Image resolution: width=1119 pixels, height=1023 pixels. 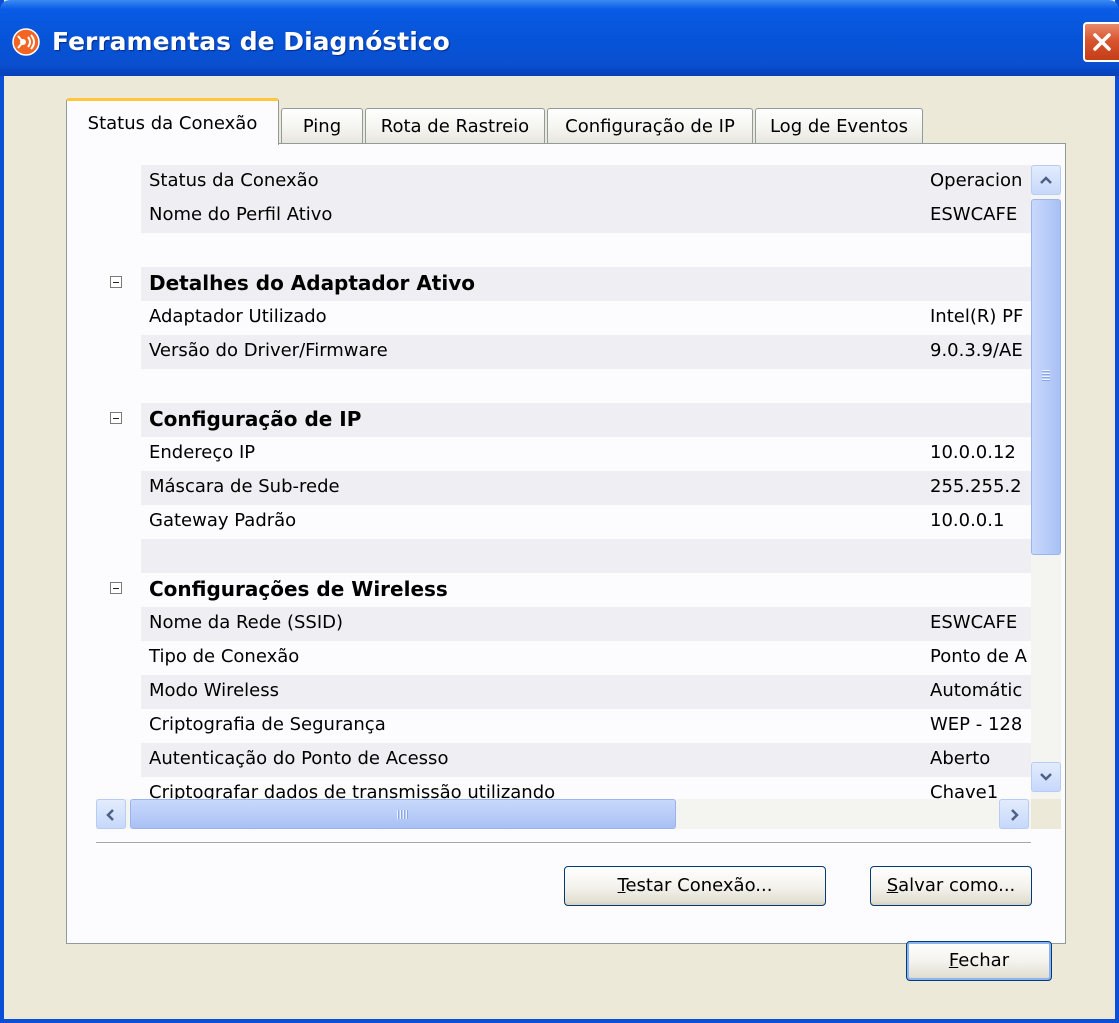 I want to click on item-value: 10.0.0.1, so click(x=967, y=520).